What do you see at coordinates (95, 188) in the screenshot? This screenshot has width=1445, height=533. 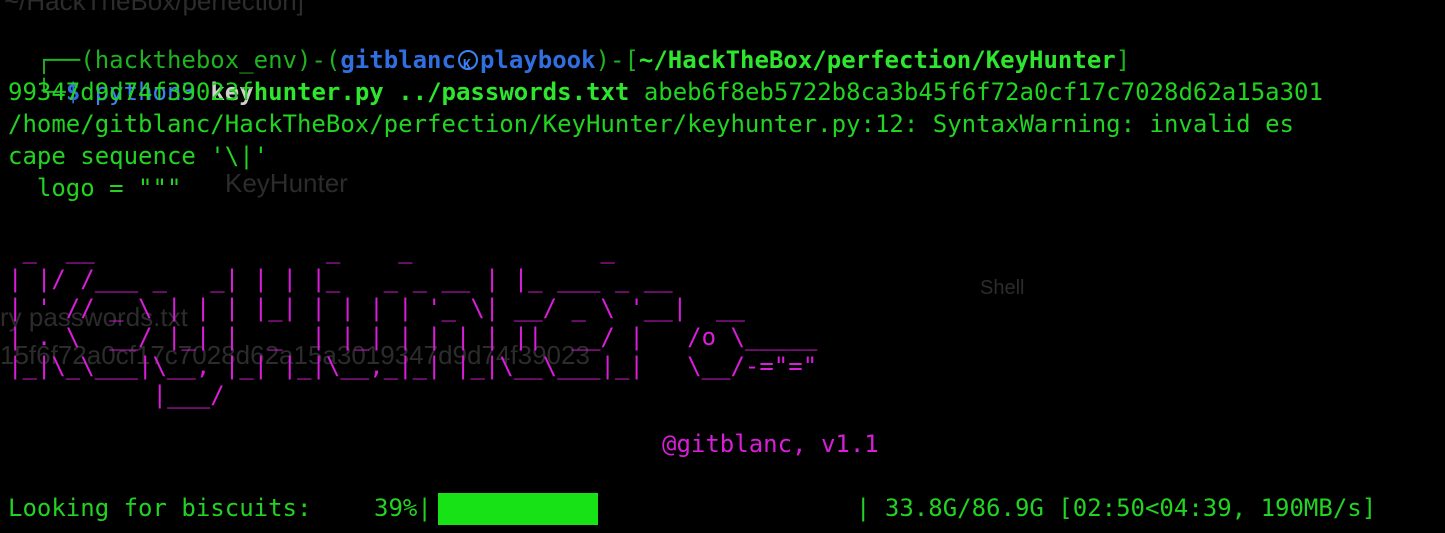 I see `warning-line-3: logo = """` at bounding box center [95, 188].